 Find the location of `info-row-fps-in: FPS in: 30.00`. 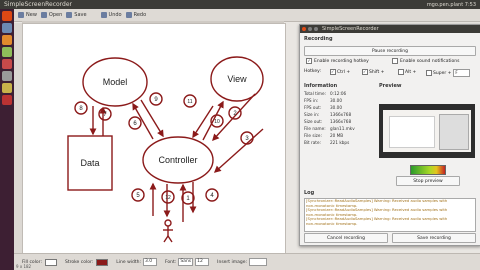

info-row-fps-in: FPS in: 30.00 is located at coordinates (323, 100).